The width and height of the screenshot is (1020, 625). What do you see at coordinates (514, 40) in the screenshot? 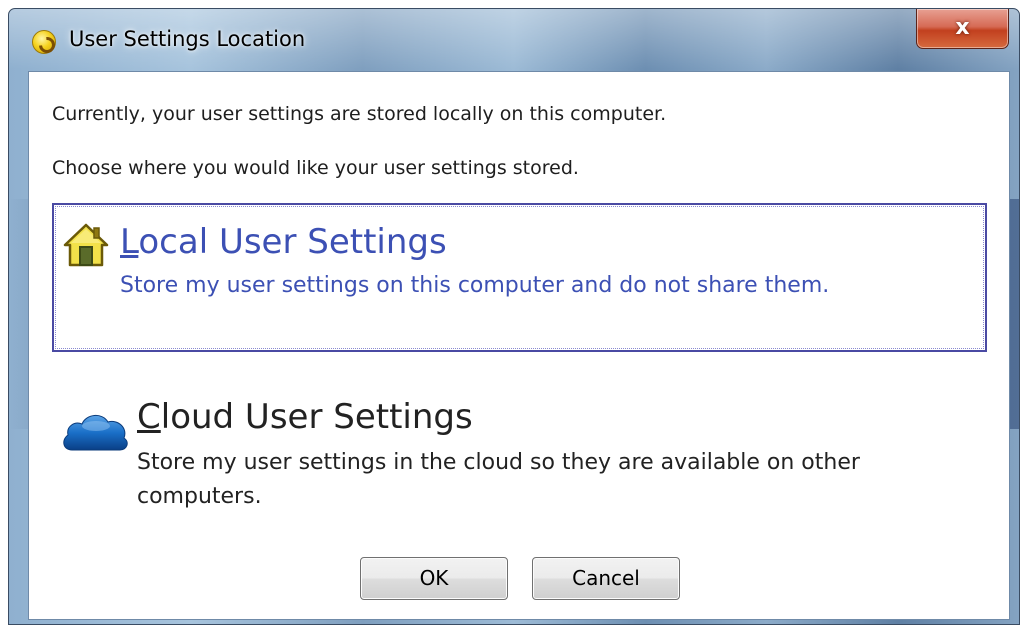
I see `title-bar: User Settings Location x` at bounding box center [514, 40].